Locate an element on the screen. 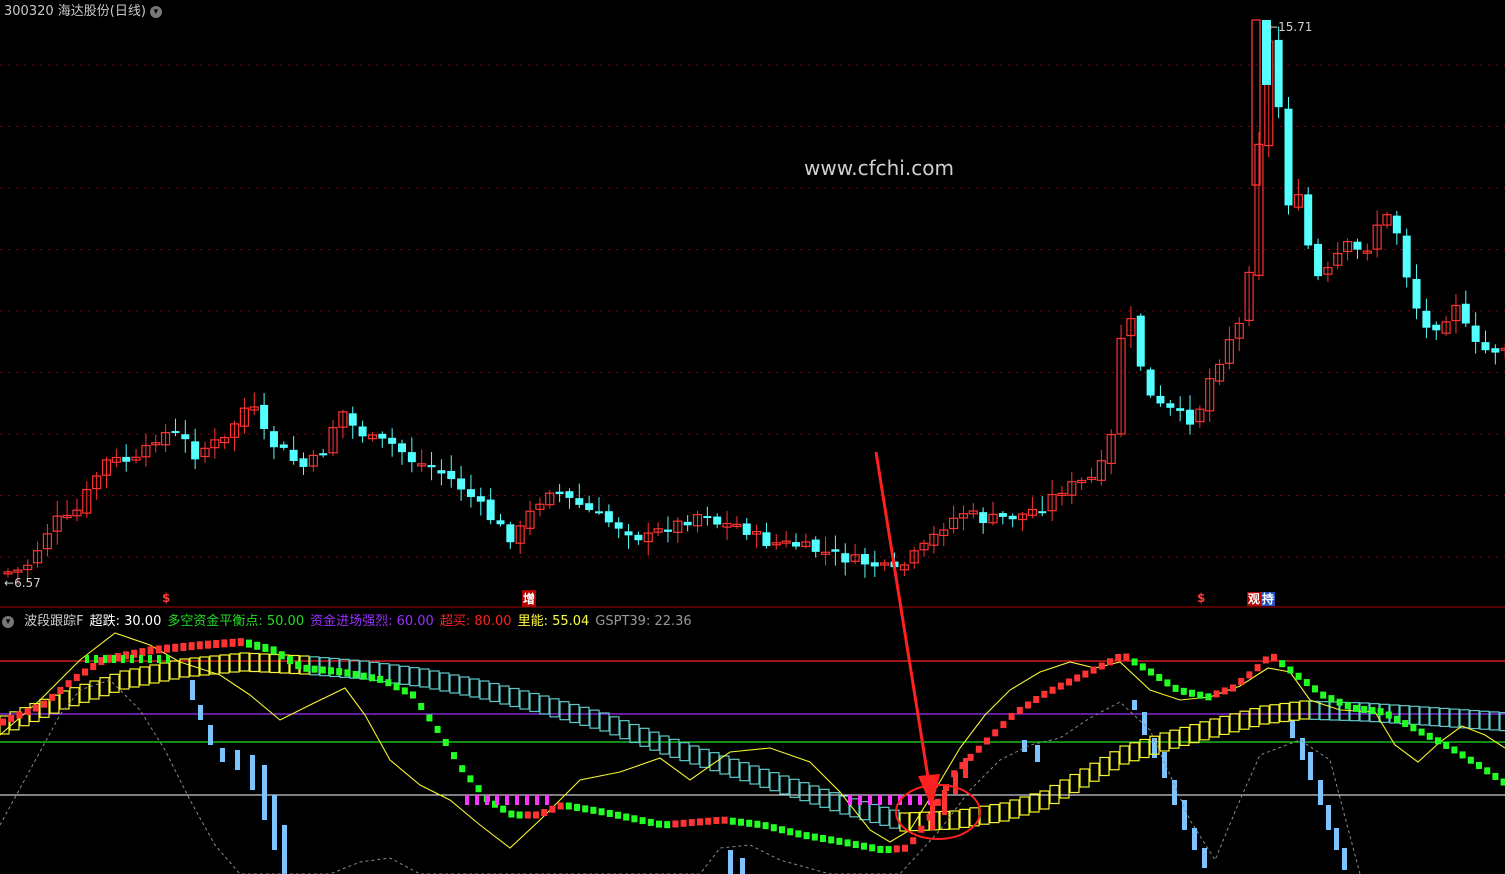 The width and height of the screenshot is (1505, 874). indicator-value-5: GSPT39: 22.36 is located at coordinates (643, 621).